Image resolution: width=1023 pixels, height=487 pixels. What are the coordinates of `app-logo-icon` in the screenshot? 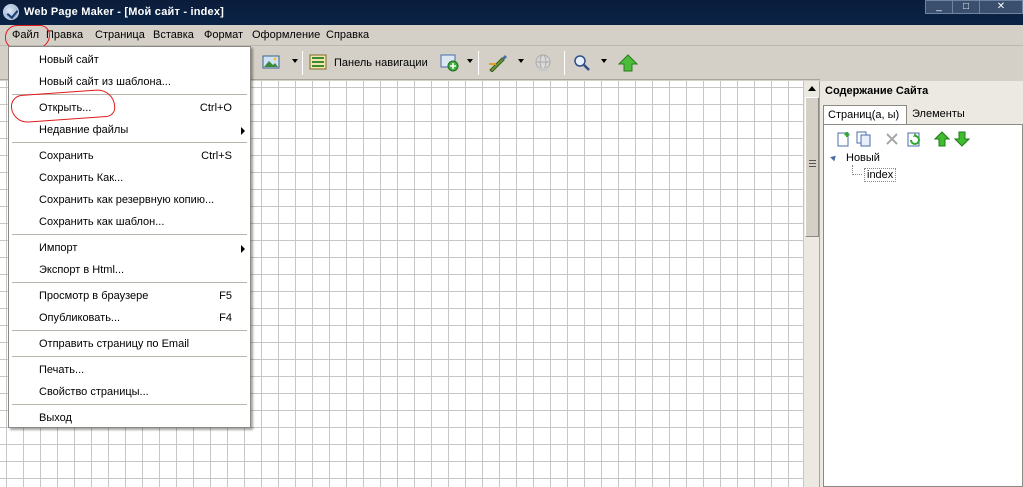 It's located at (11, 12).